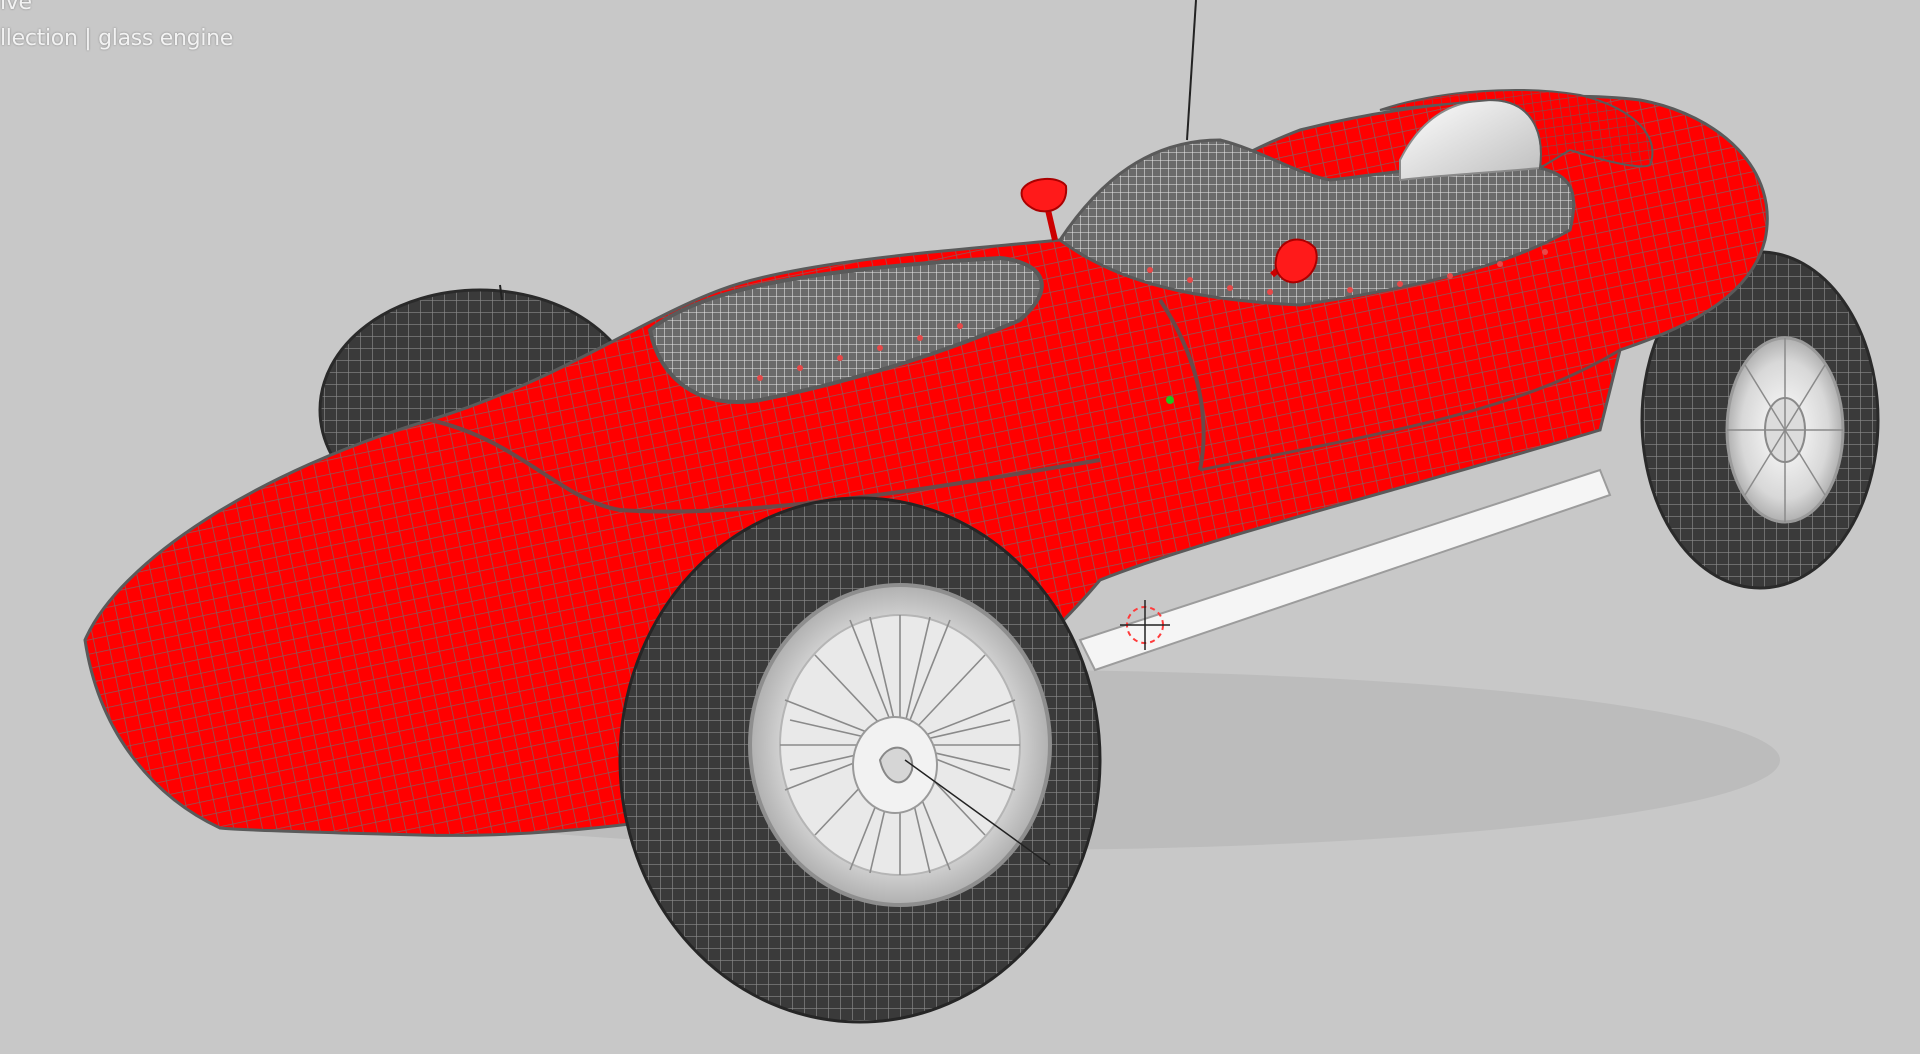 The image size is (1920, 1054). Describe the element at coordinates (1191, 70) in the screenshot. I see `empty-axis-line` at that location.